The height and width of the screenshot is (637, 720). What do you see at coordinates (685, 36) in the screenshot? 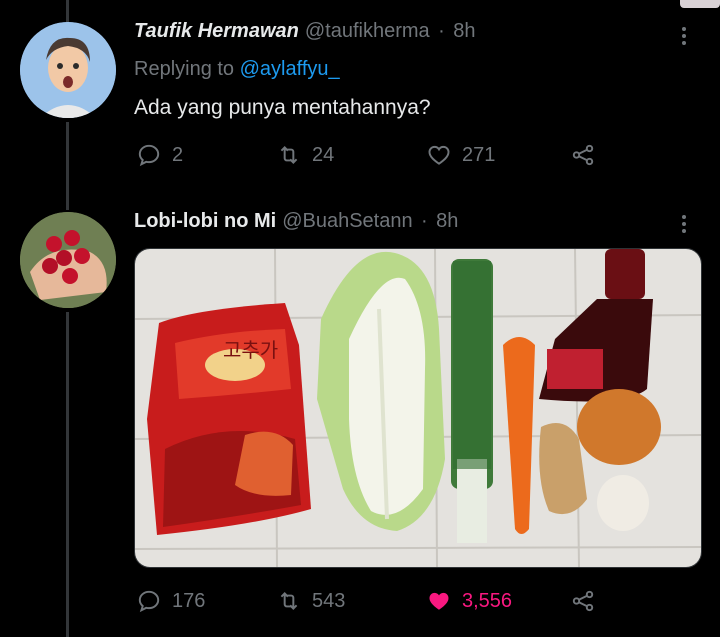
I see `tweet1-more-dots-icon` at bounding box center [685, 36].